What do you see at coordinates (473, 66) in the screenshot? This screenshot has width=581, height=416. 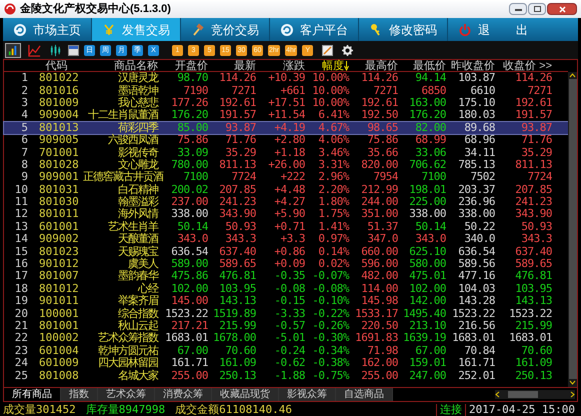 I see `column-header: 昨收盘价` at bounding box center [473, 66].